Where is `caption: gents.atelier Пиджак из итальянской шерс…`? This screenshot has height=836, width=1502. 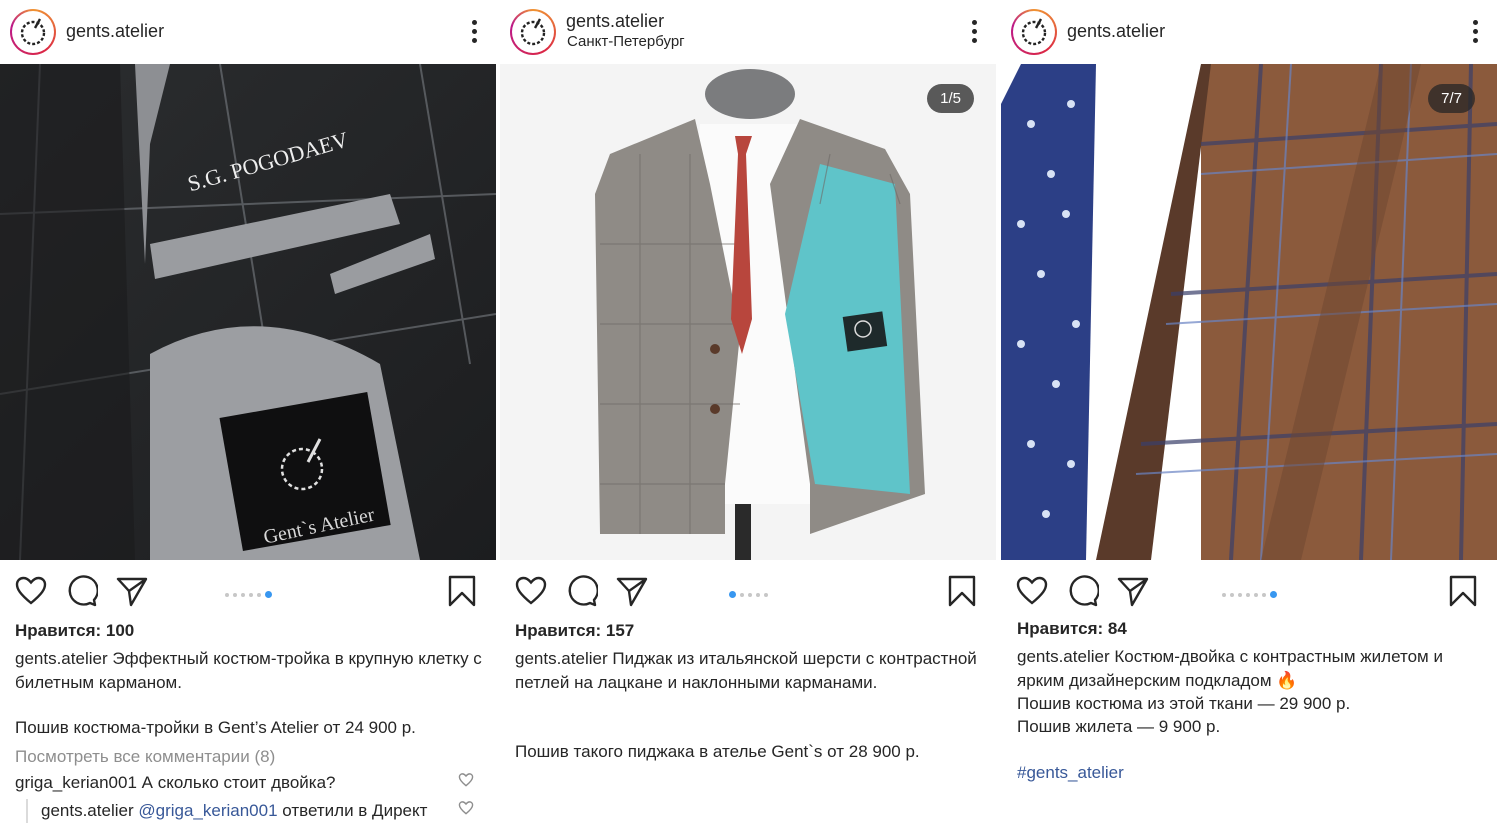 caption: gents.atelier Пиджак из итальянской шерс… is located at coordinates (750, 670).